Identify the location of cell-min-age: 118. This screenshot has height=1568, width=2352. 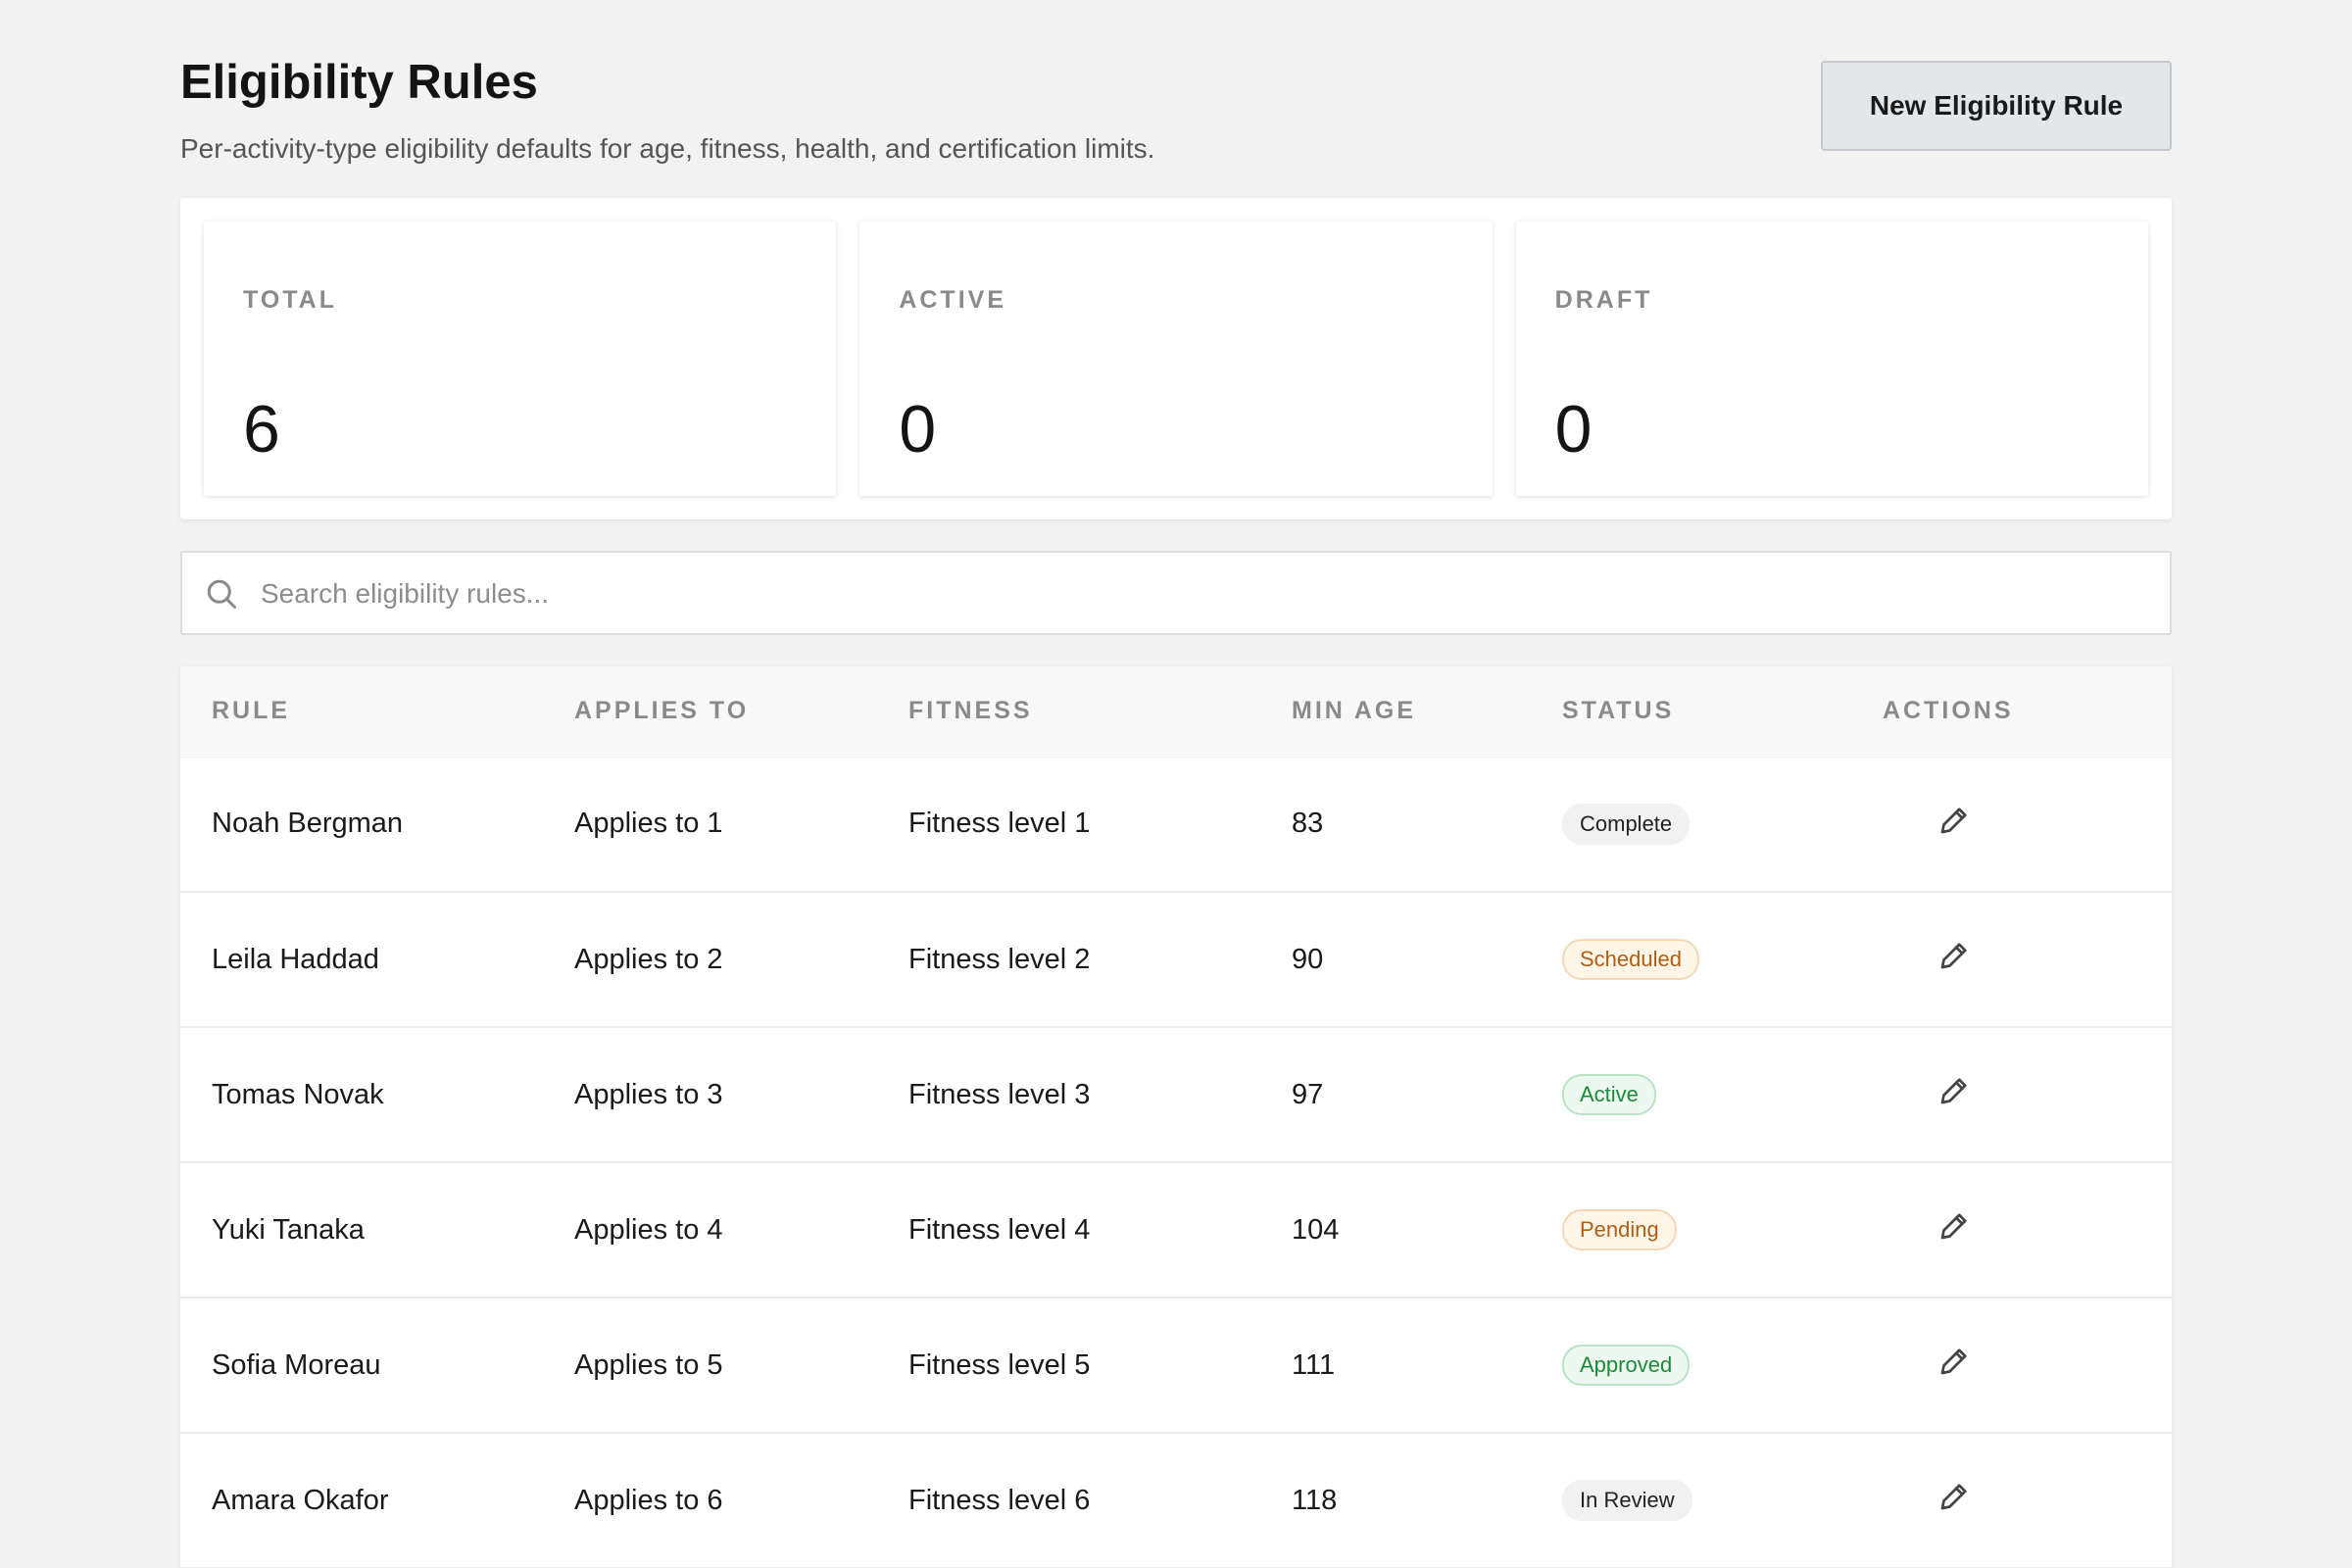
(1315, 1500).